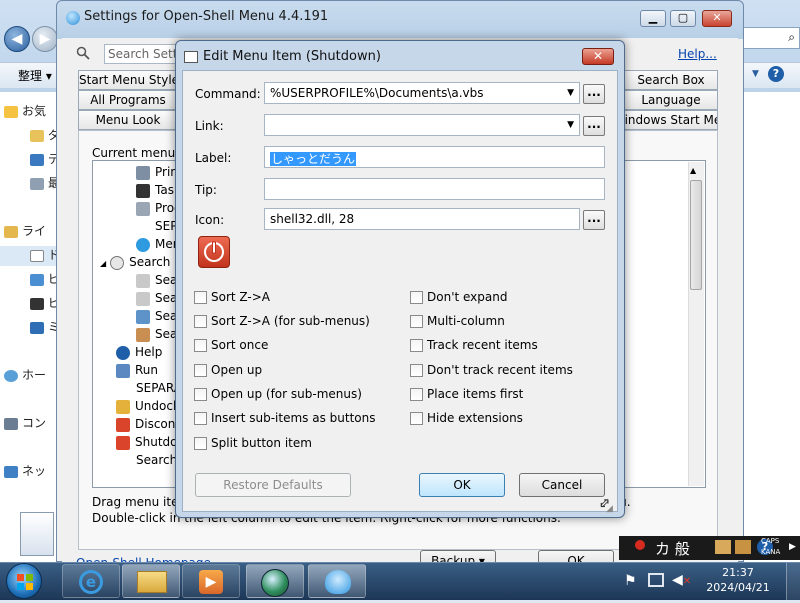 This screenshot has height=603, width=800. Describe the element at coordinates (148, 408) in the screenshot. I see `tree-item: Undock` at that location.